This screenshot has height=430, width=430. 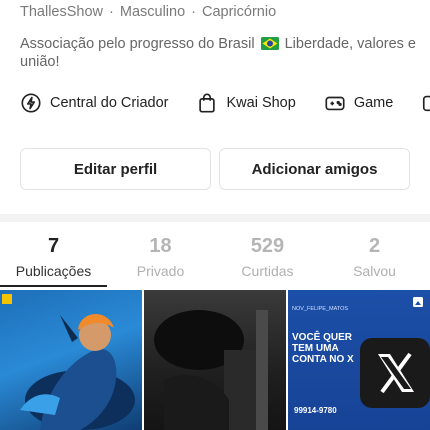 I want to click on active-tab-indicator, so click(x=53, y=286).